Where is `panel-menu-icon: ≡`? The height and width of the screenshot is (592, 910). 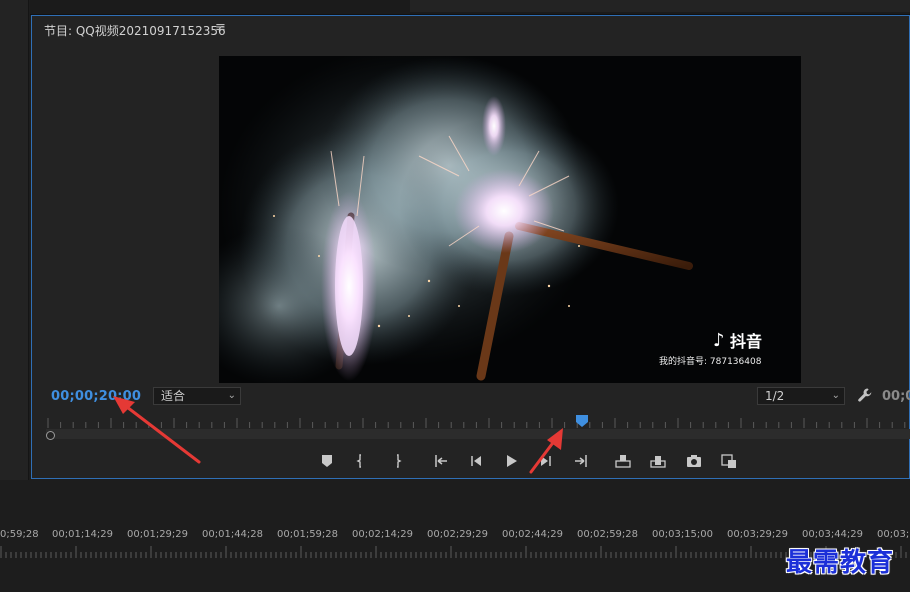 panel-menu-icon: ≡ is located at coordinates (220, 27).